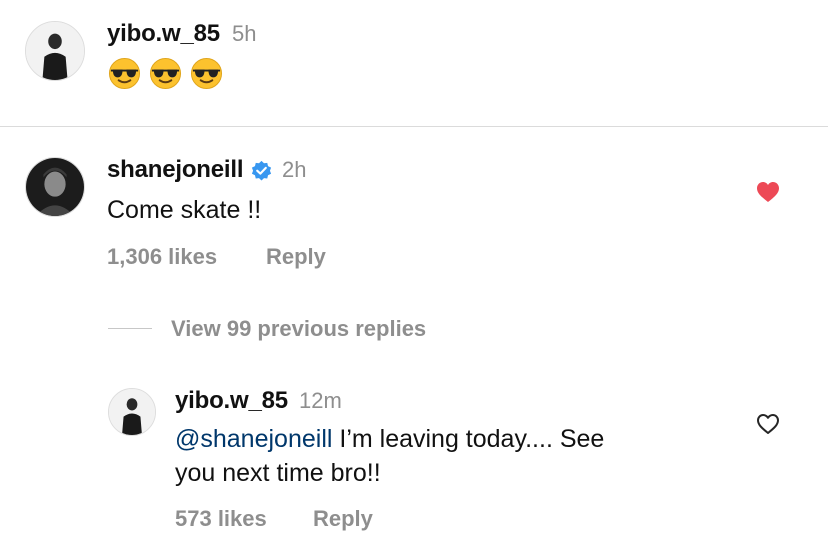 The image size is (828, 549). Describe the element at coordinates (468, 439) in the screenshot. I see `reply-text: I’m leaving today.... See` at that location.